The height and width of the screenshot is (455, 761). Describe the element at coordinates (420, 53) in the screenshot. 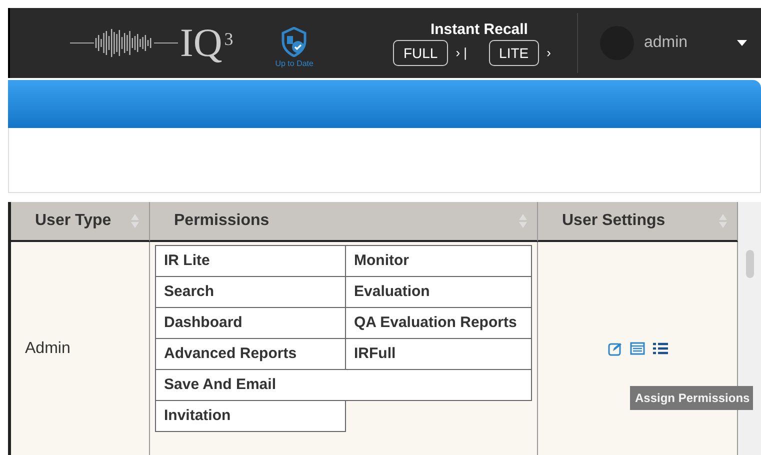

I see `recall-button: FULL` at that location.